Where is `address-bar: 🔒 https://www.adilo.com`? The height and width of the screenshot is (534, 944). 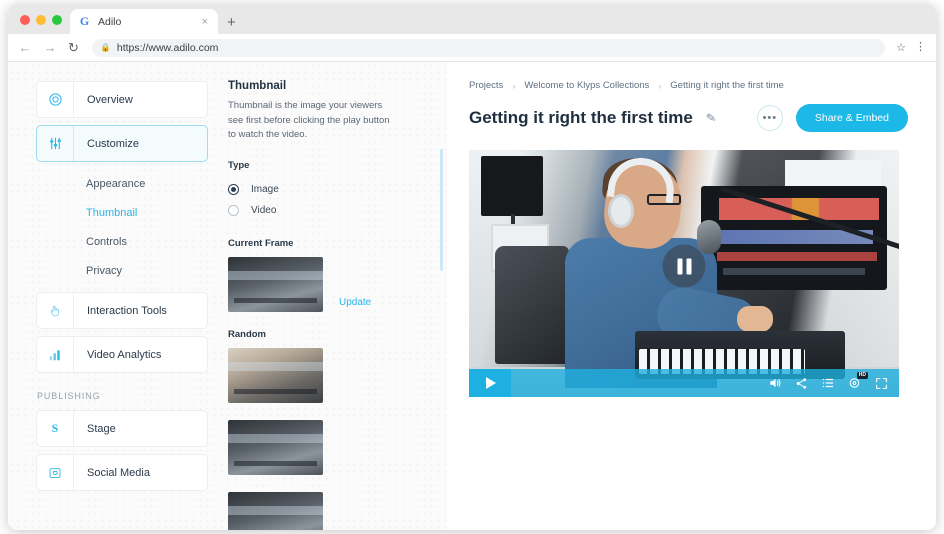
address-bar: 🔒 https://www.adilo.com is located at coordinates (488, 47).